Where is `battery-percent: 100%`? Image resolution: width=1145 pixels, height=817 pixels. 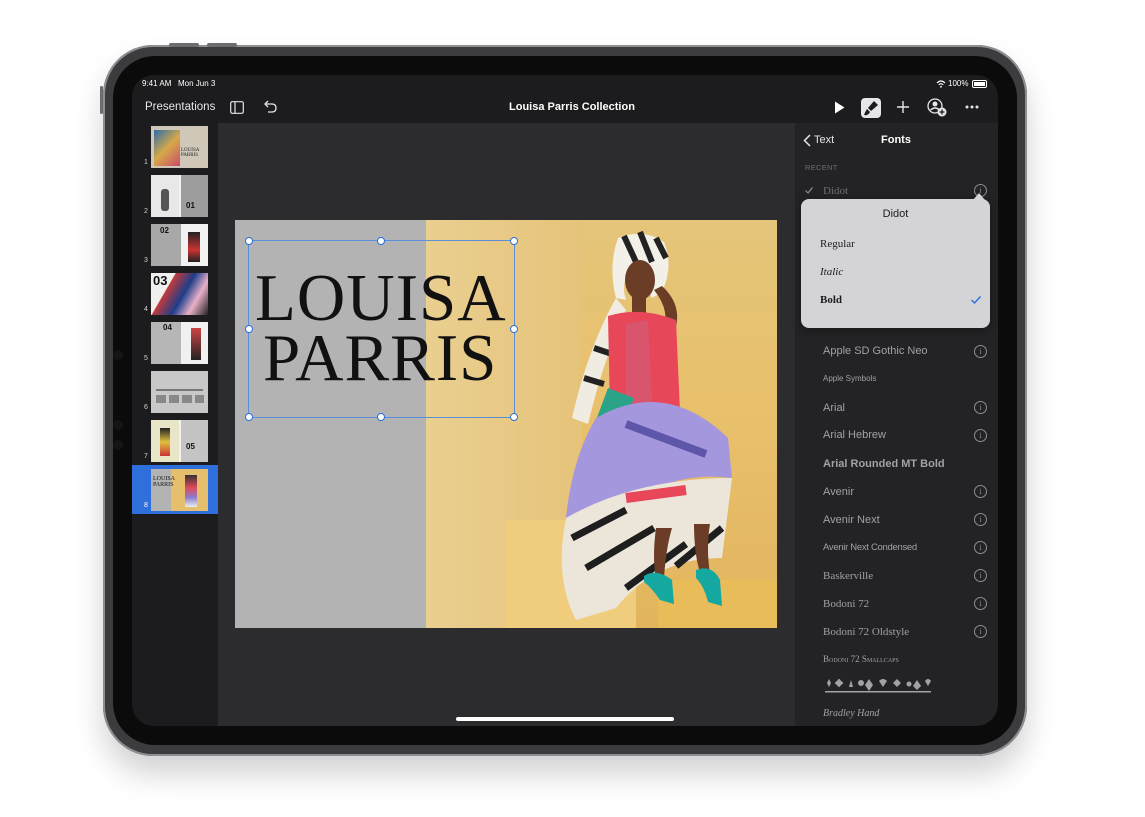
battery-percent: 100% is located at coordinates (958, 83).